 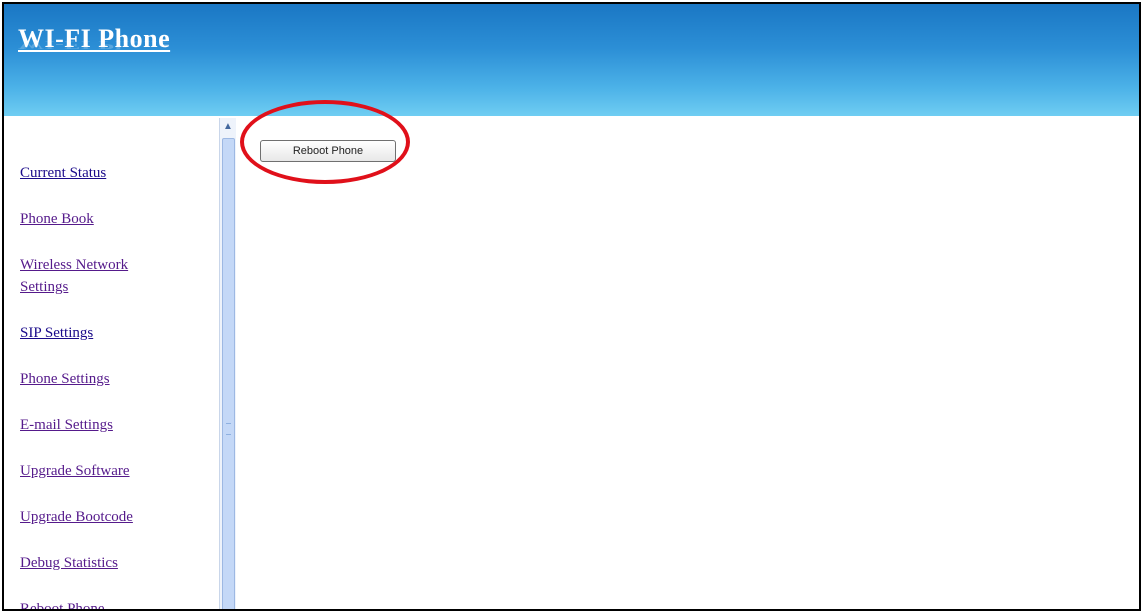 I want to click on nav-link-sip-settings: SIP Settings, so click(x=105, y=333).